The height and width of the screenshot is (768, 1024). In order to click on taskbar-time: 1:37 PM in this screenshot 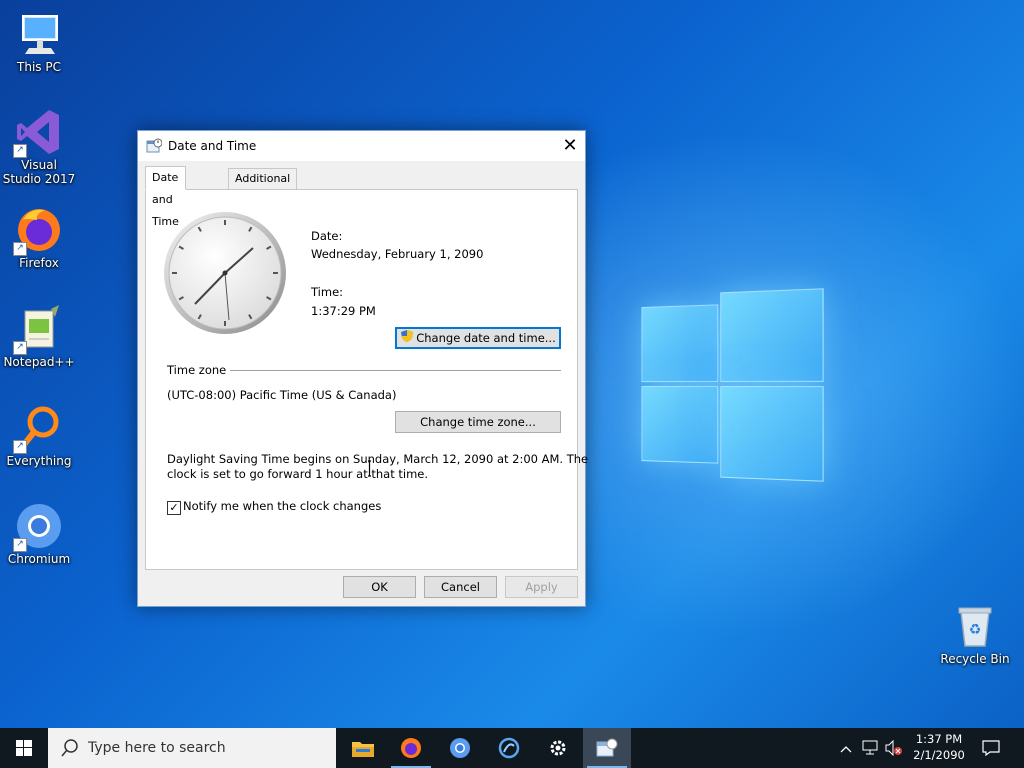, I will do `click(939, 739)`.